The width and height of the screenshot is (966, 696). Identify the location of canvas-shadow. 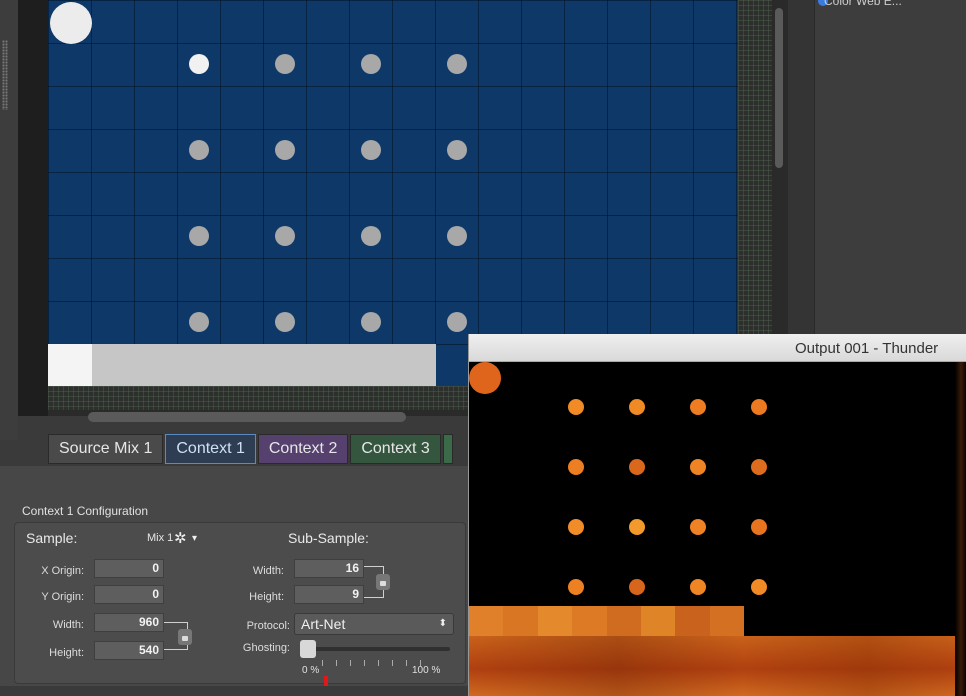
(33, 208).